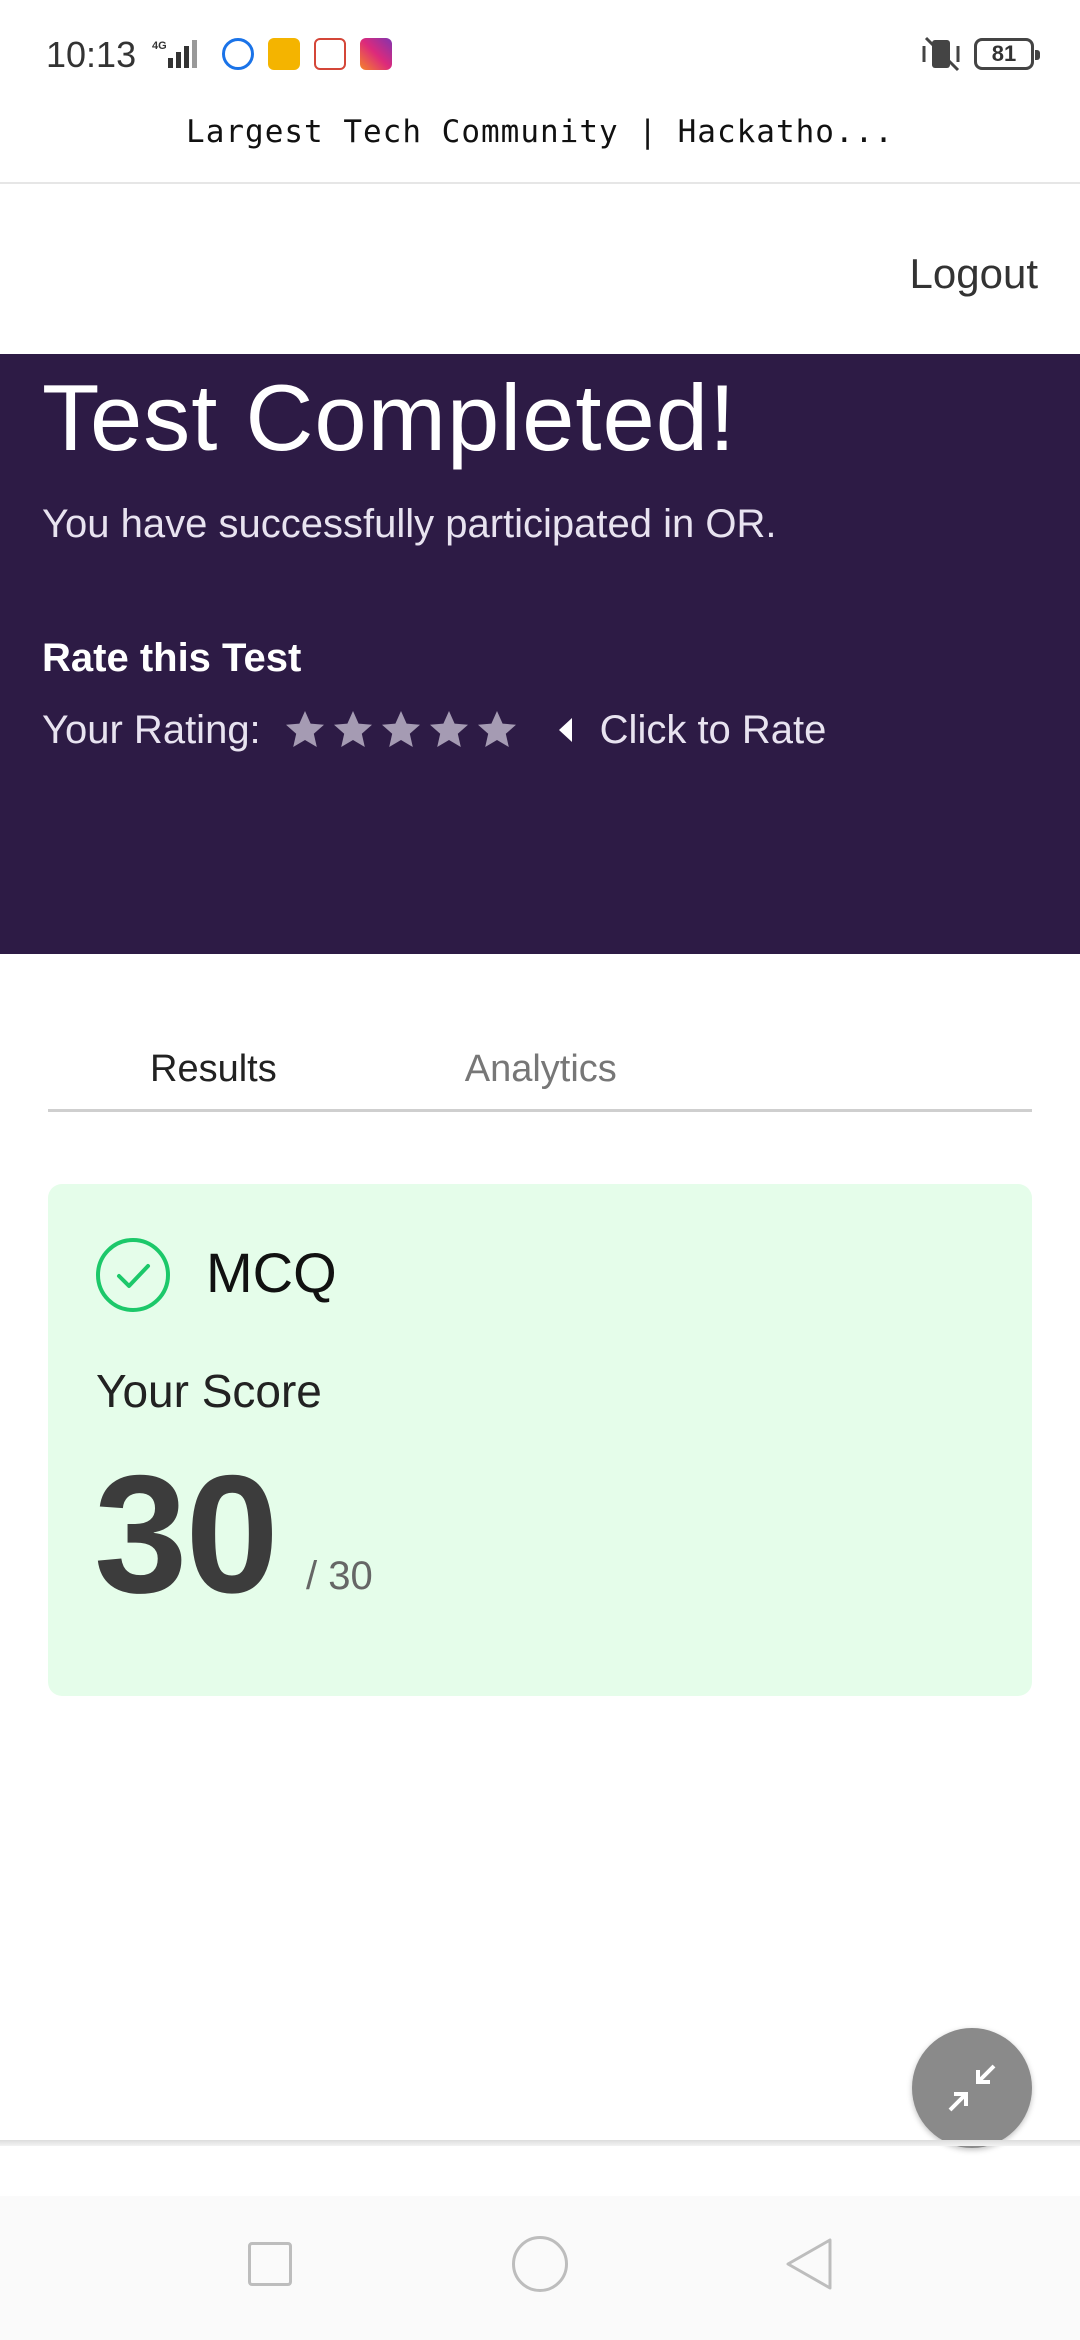  I want to click on app-header: Logout, so click(540, 270).